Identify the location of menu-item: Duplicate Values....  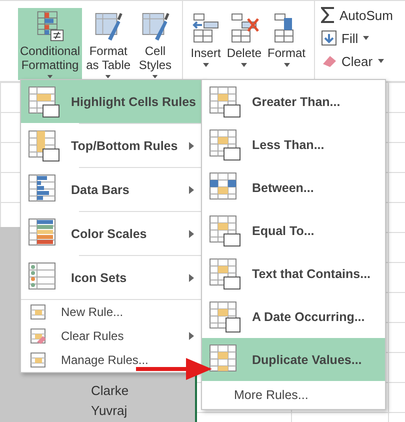
(293, 359).